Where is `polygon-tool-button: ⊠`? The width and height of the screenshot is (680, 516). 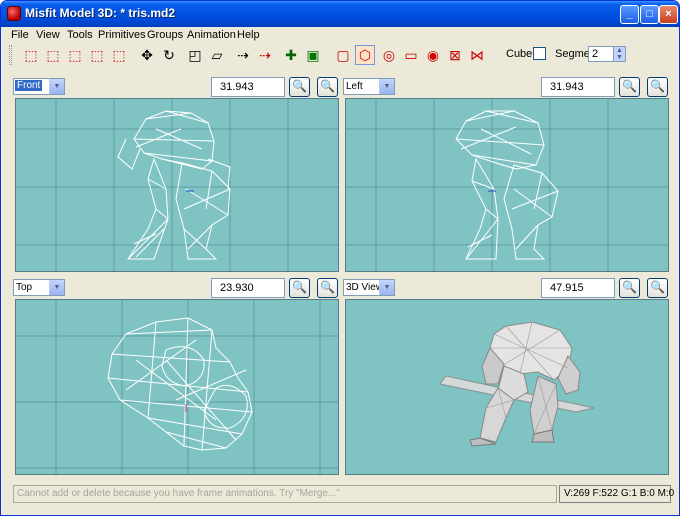
polygon-tool-button: ⊠ is located at coordinates (455, 55).